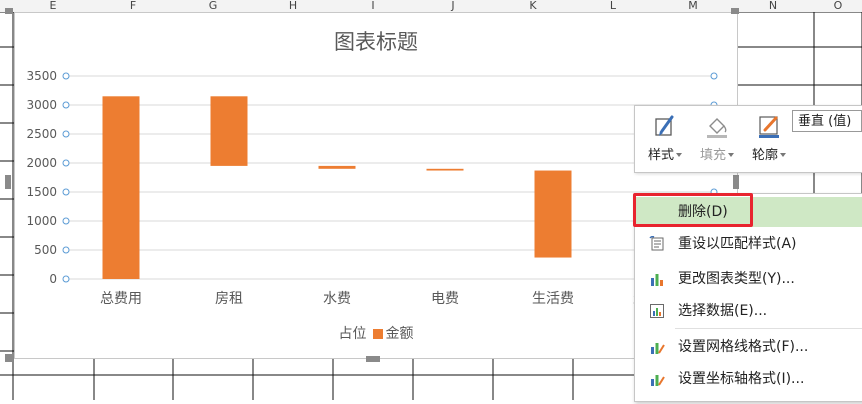 The image size is (862, 404). What do you see at coordinates (735, 11) in the screenshot?
I see `resize-handle-top-right` at bounding box center [735, 11].